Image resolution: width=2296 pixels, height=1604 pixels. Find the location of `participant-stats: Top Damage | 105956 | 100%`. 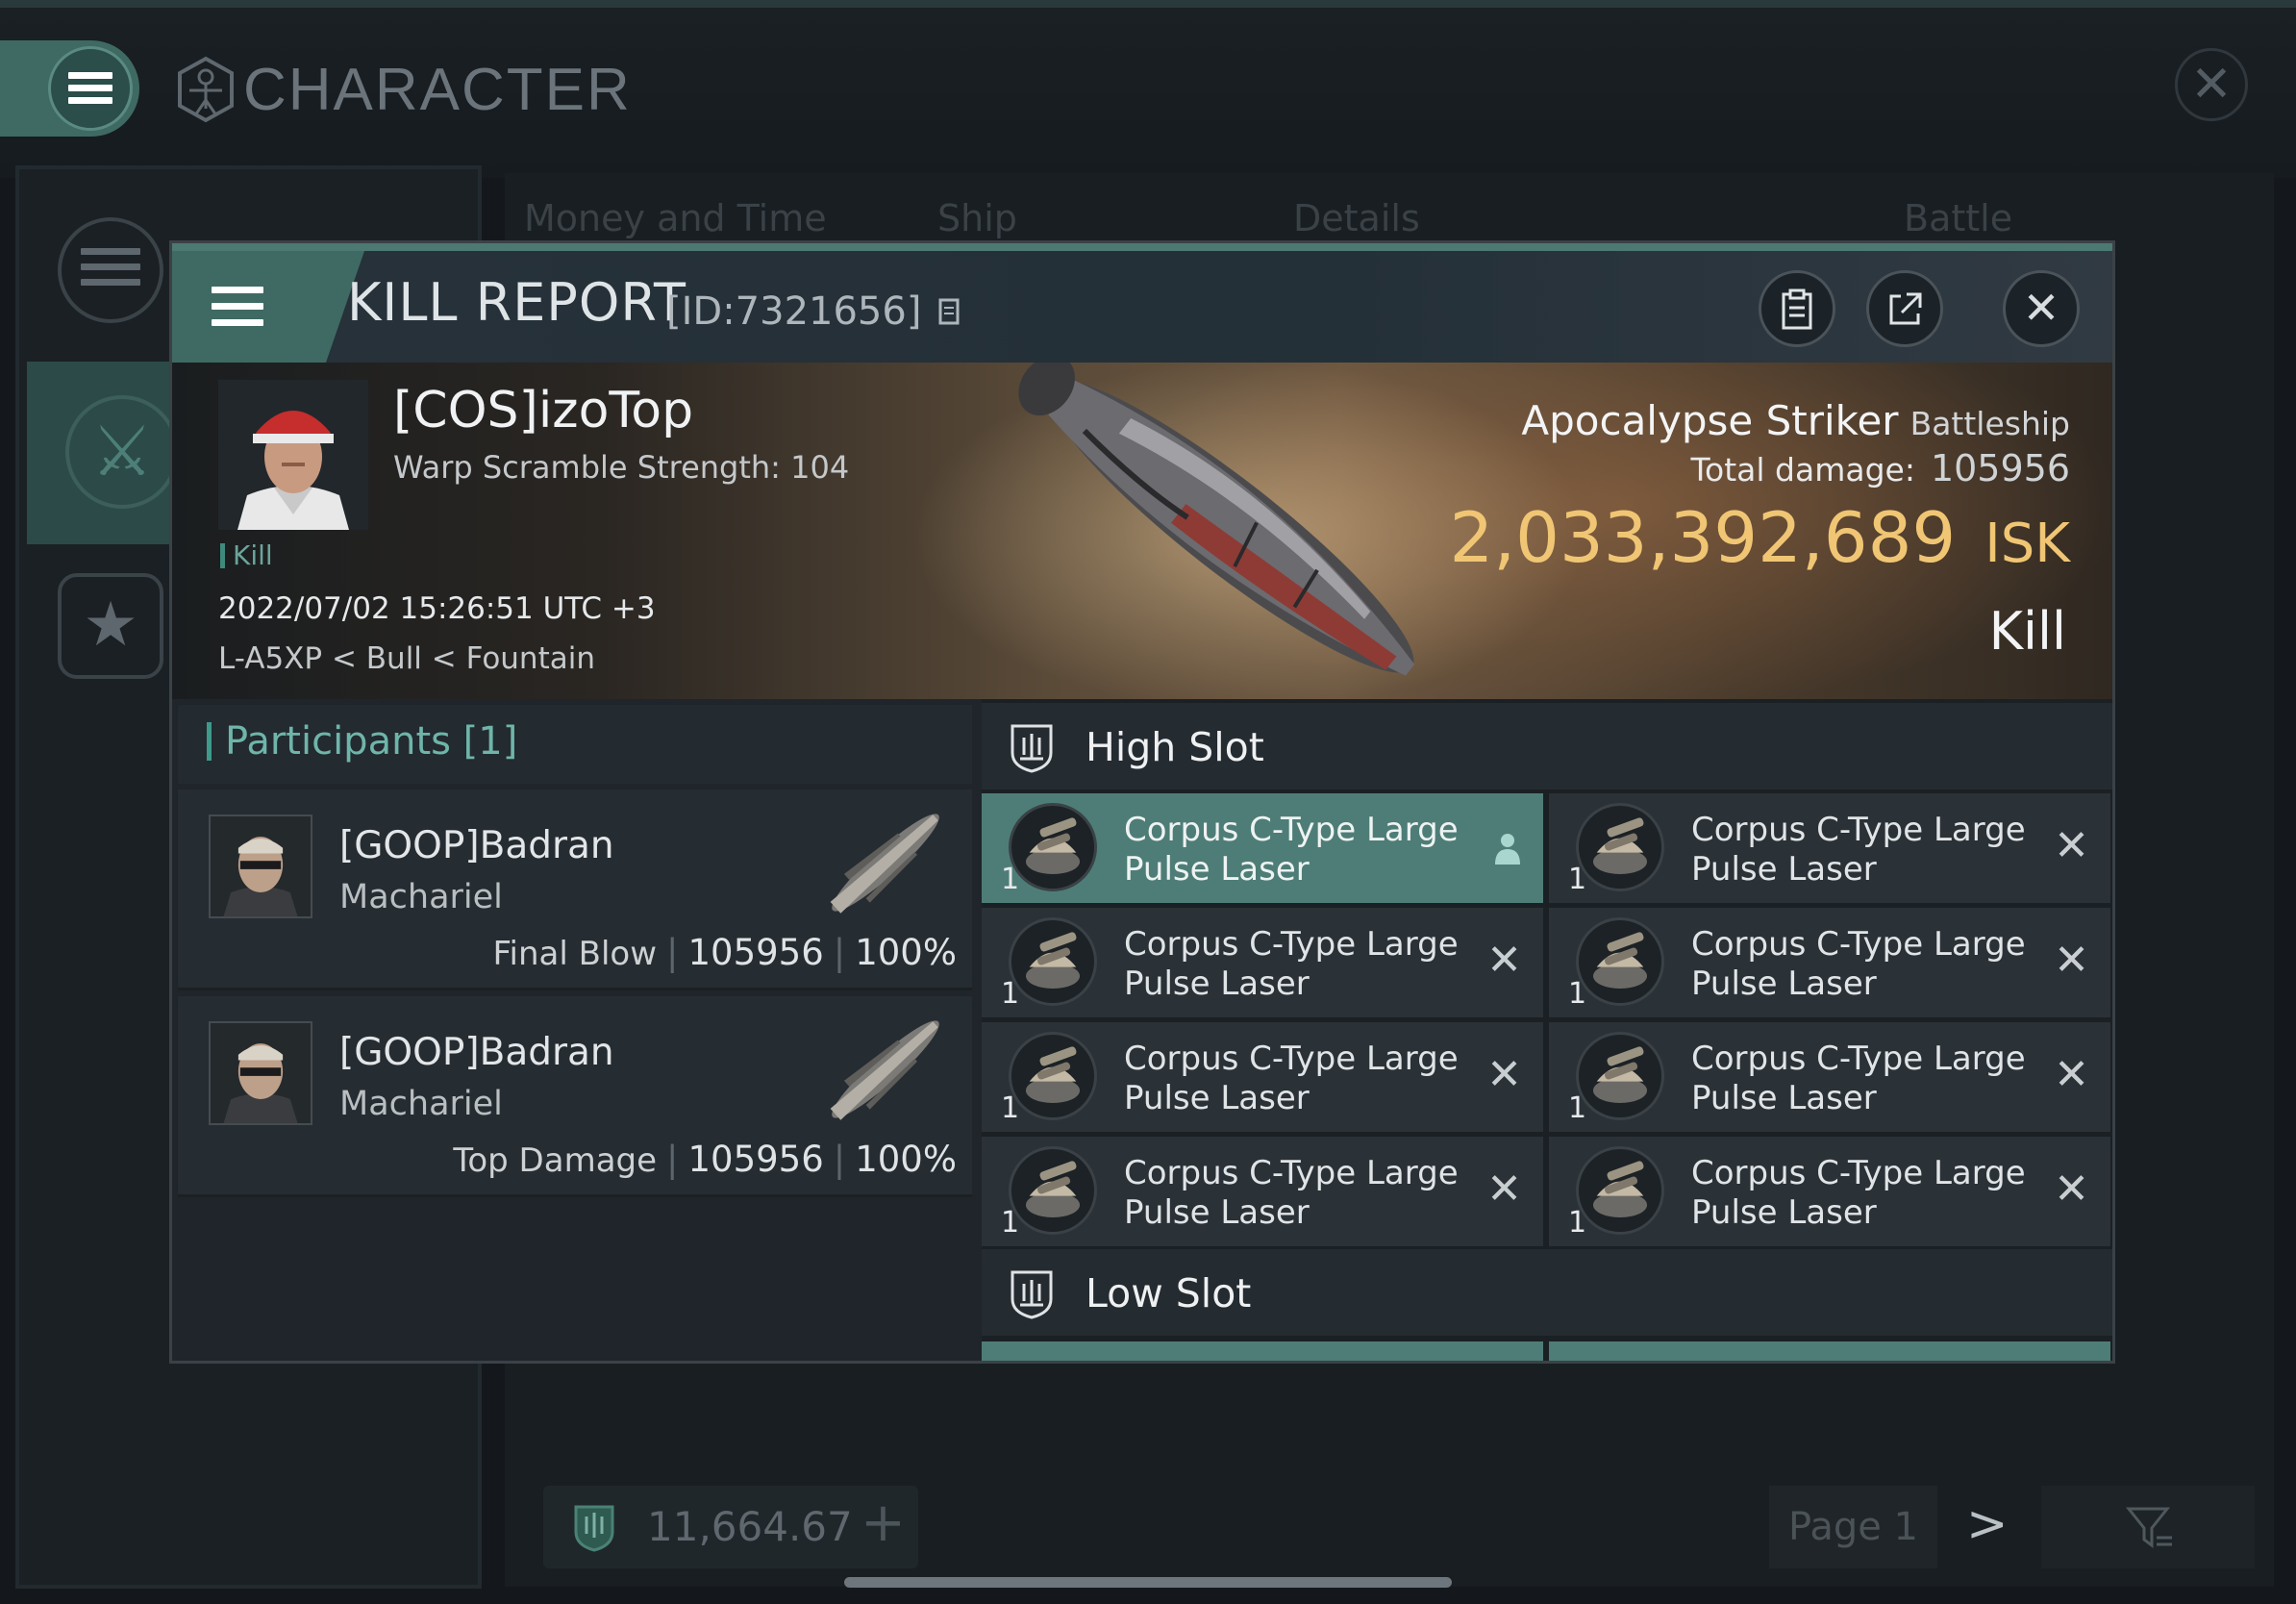

participant-stats: Top Damage | 105956 | 100% is located at coordinates (705, 1159).